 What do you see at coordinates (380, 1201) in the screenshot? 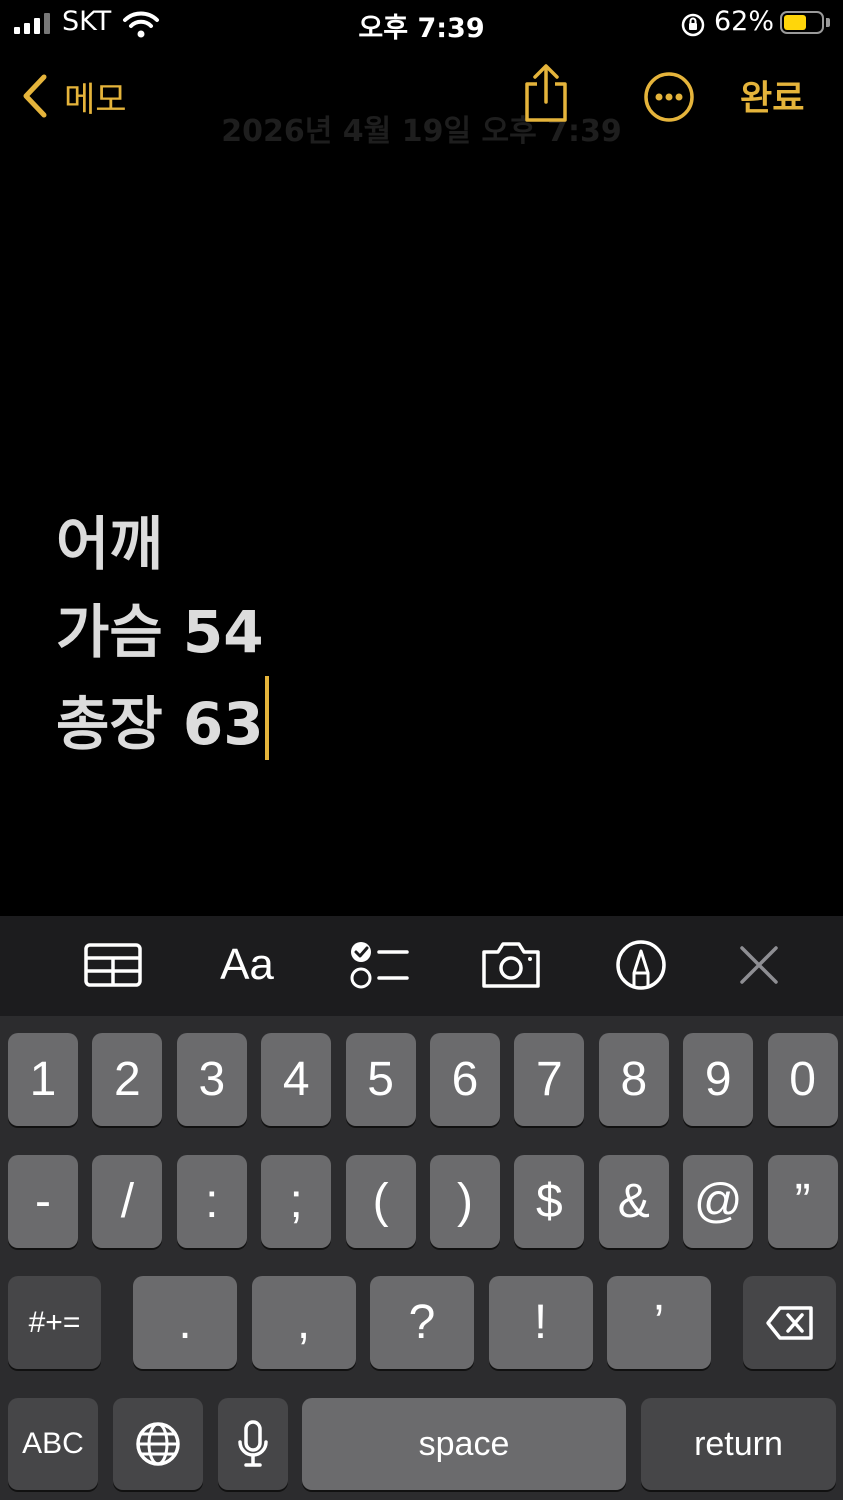
I see `symbol-key: (` at bounding box center [380, 1201].